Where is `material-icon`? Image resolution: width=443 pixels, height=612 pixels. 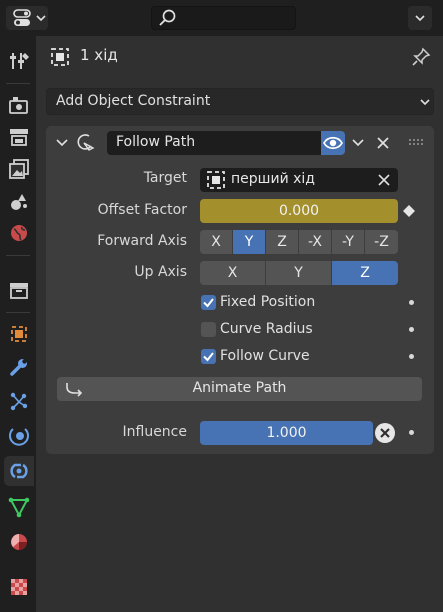
material-icon is located at coordinates (19, 542).